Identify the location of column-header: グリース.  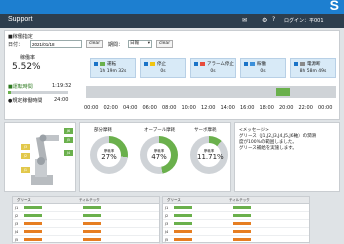
(174, 199).